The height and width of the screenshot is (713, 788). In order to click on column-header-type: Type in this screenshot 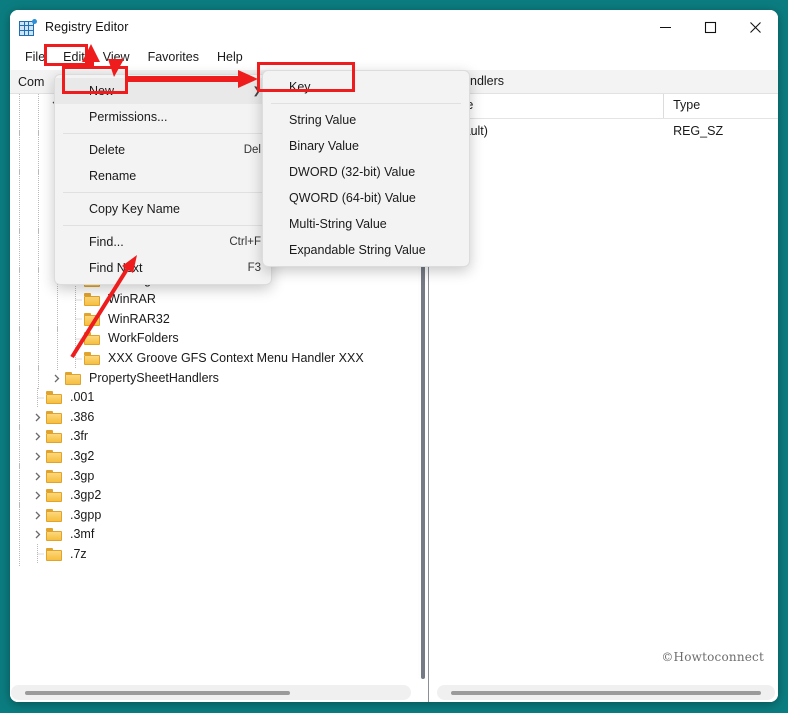, I will do `click(721, 106)`.